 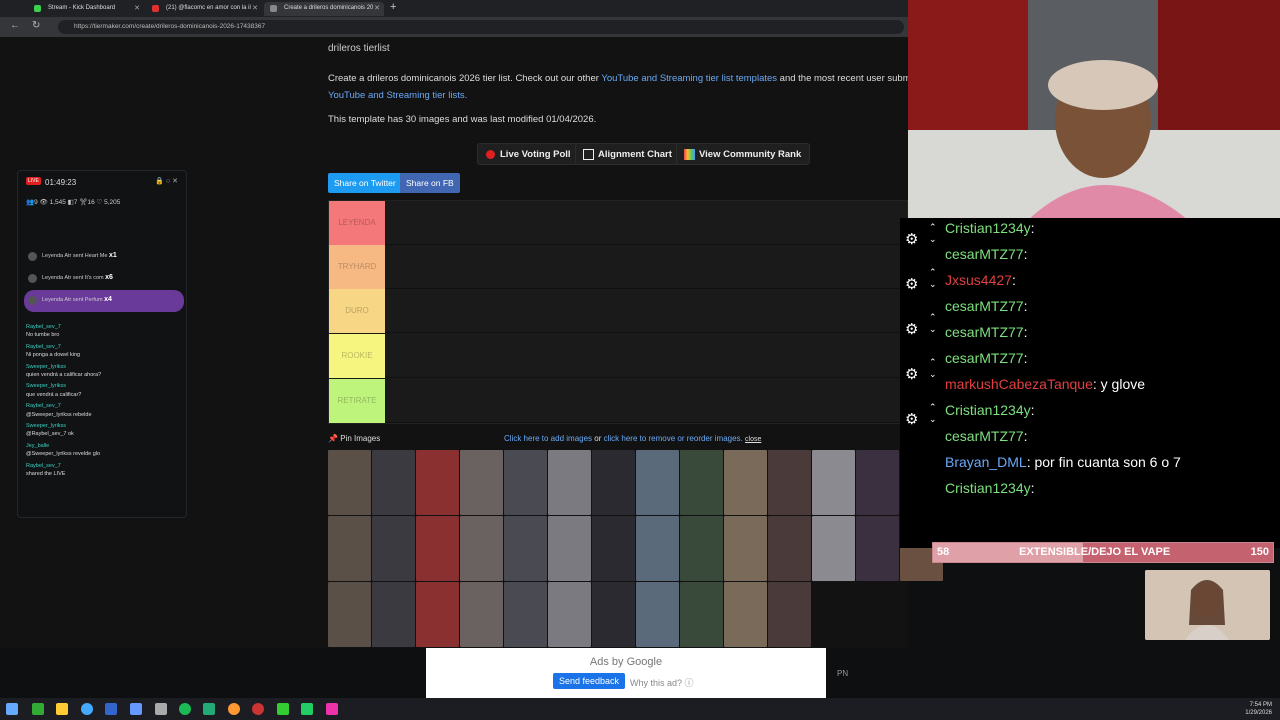 I want to click on remove-images-link: click here to remove or reorder images., so click(x=673, y=438).